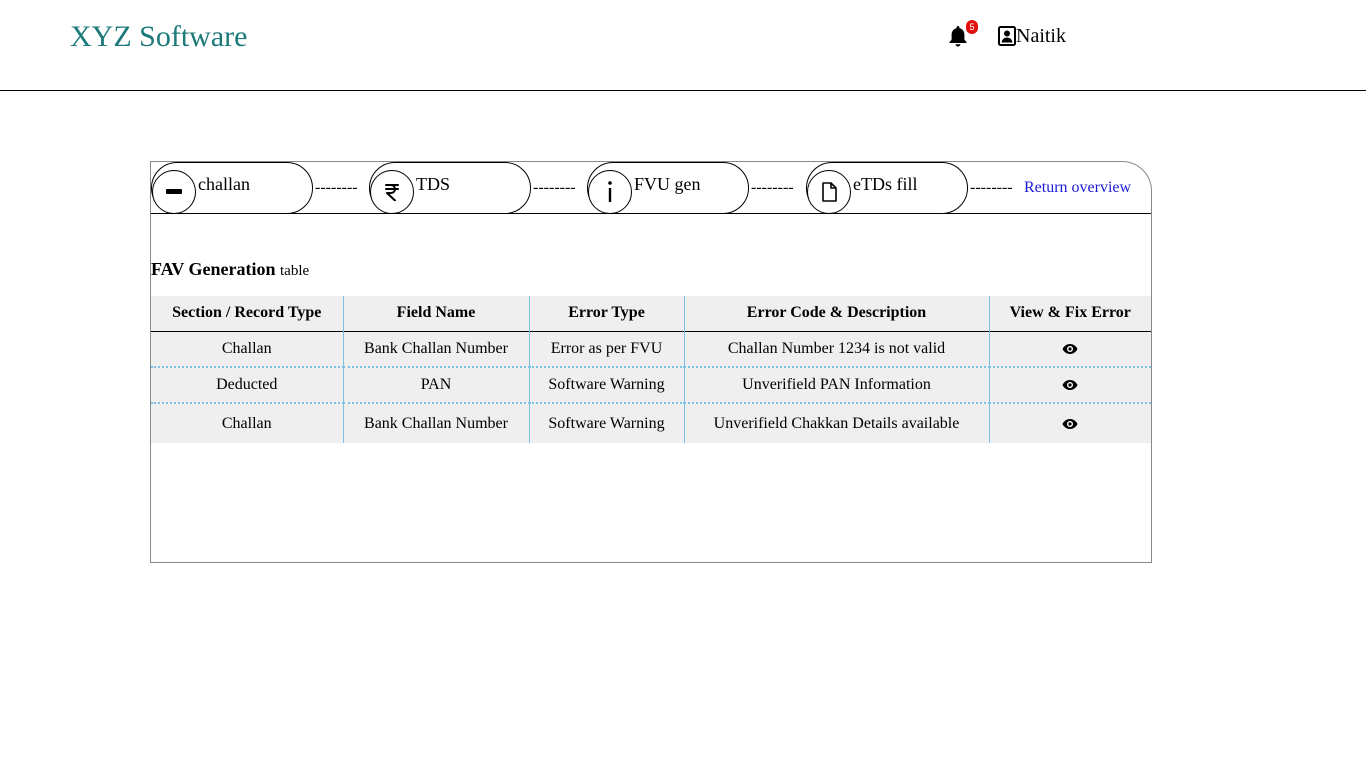 The image size is (1366, 768). I want to click on column-header: View & Fix Error, so click(1069, 313).